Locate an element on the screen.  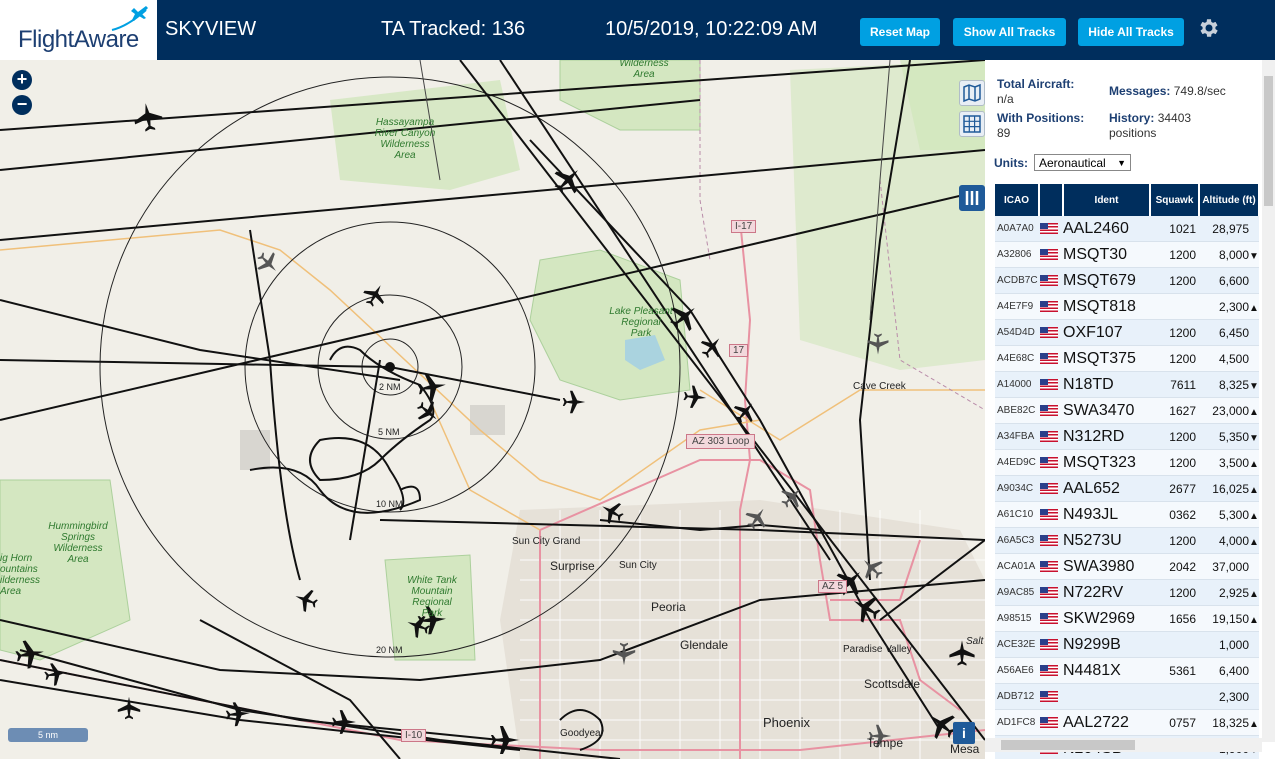
columns-toggle-button is located at coordinates (972, 198).